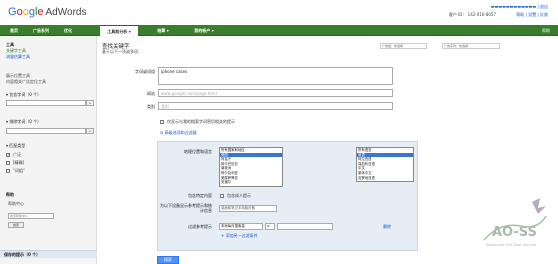  I want to click on location-language-label: 地理位置和语言, so click(198, 151).